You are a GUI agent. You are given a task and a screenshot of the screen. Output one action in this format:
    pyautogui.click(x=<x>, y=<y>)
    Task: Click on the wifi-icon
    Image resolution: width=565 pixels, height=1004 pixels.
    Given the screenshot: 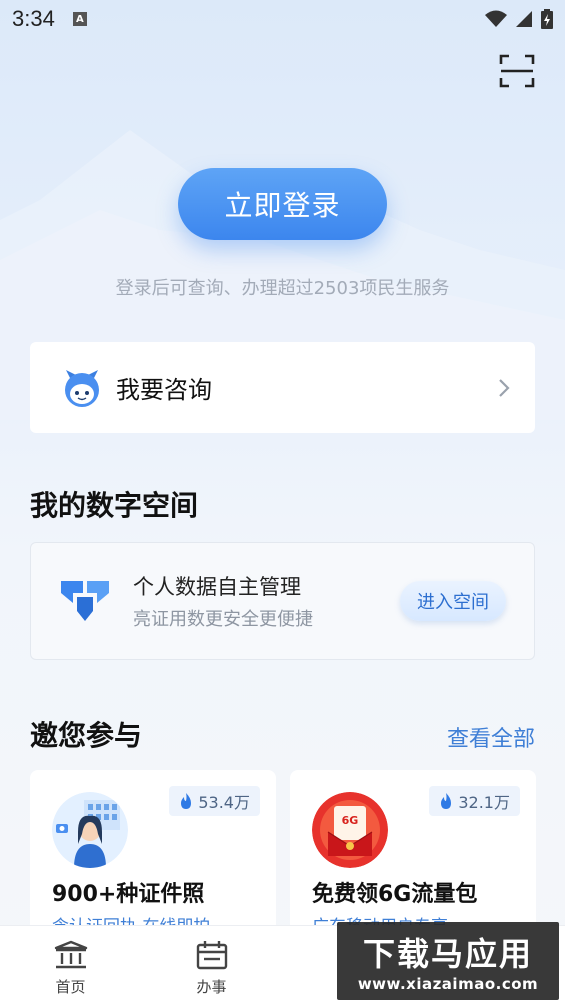 What is the action you would take?
    pyautogui.click(x=496, y=18)
    